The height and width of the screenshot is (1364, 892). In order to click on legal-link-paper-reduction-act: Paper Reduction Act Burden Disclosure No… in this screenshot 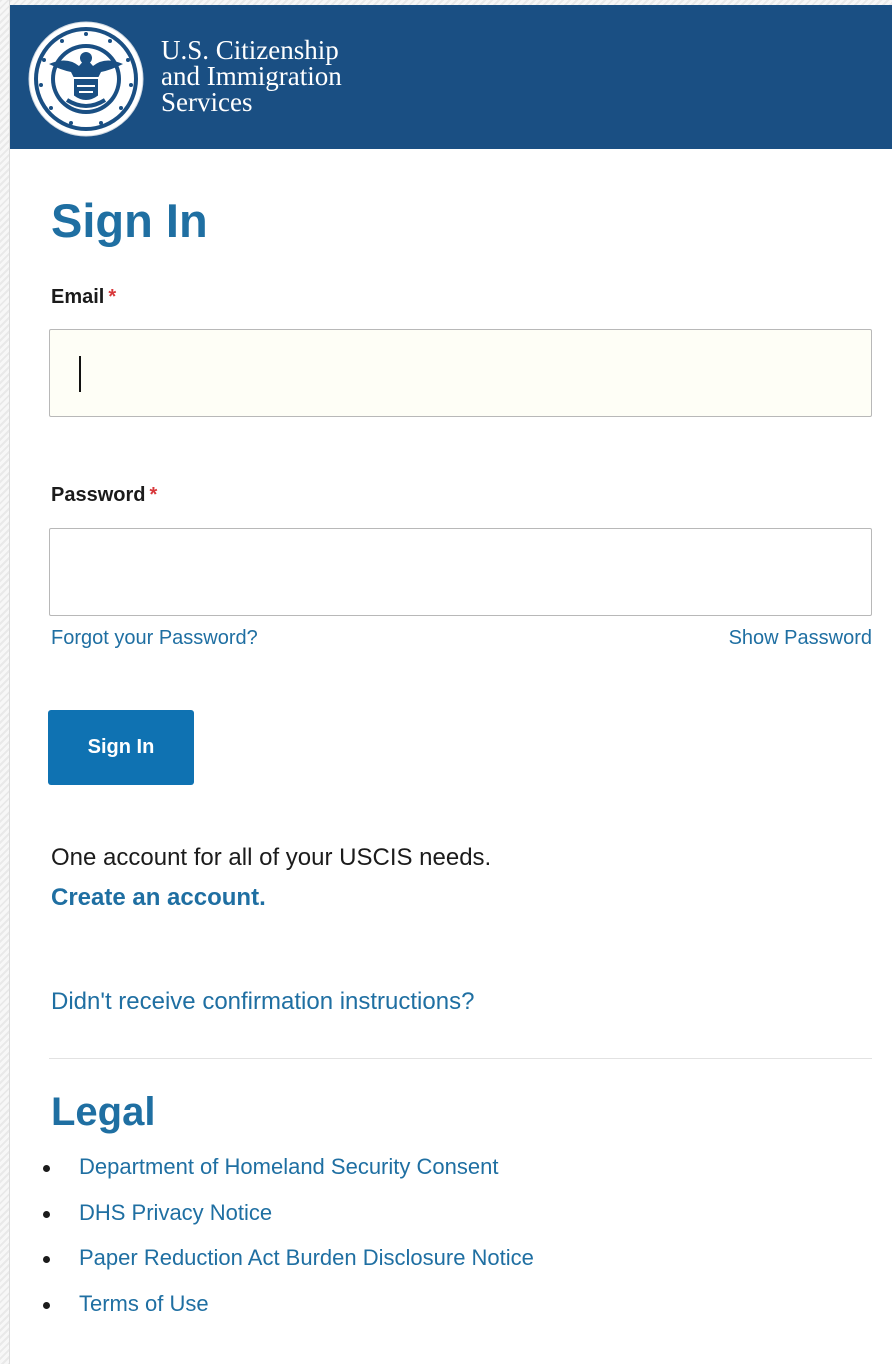, I will do `click(306, 1257)`.